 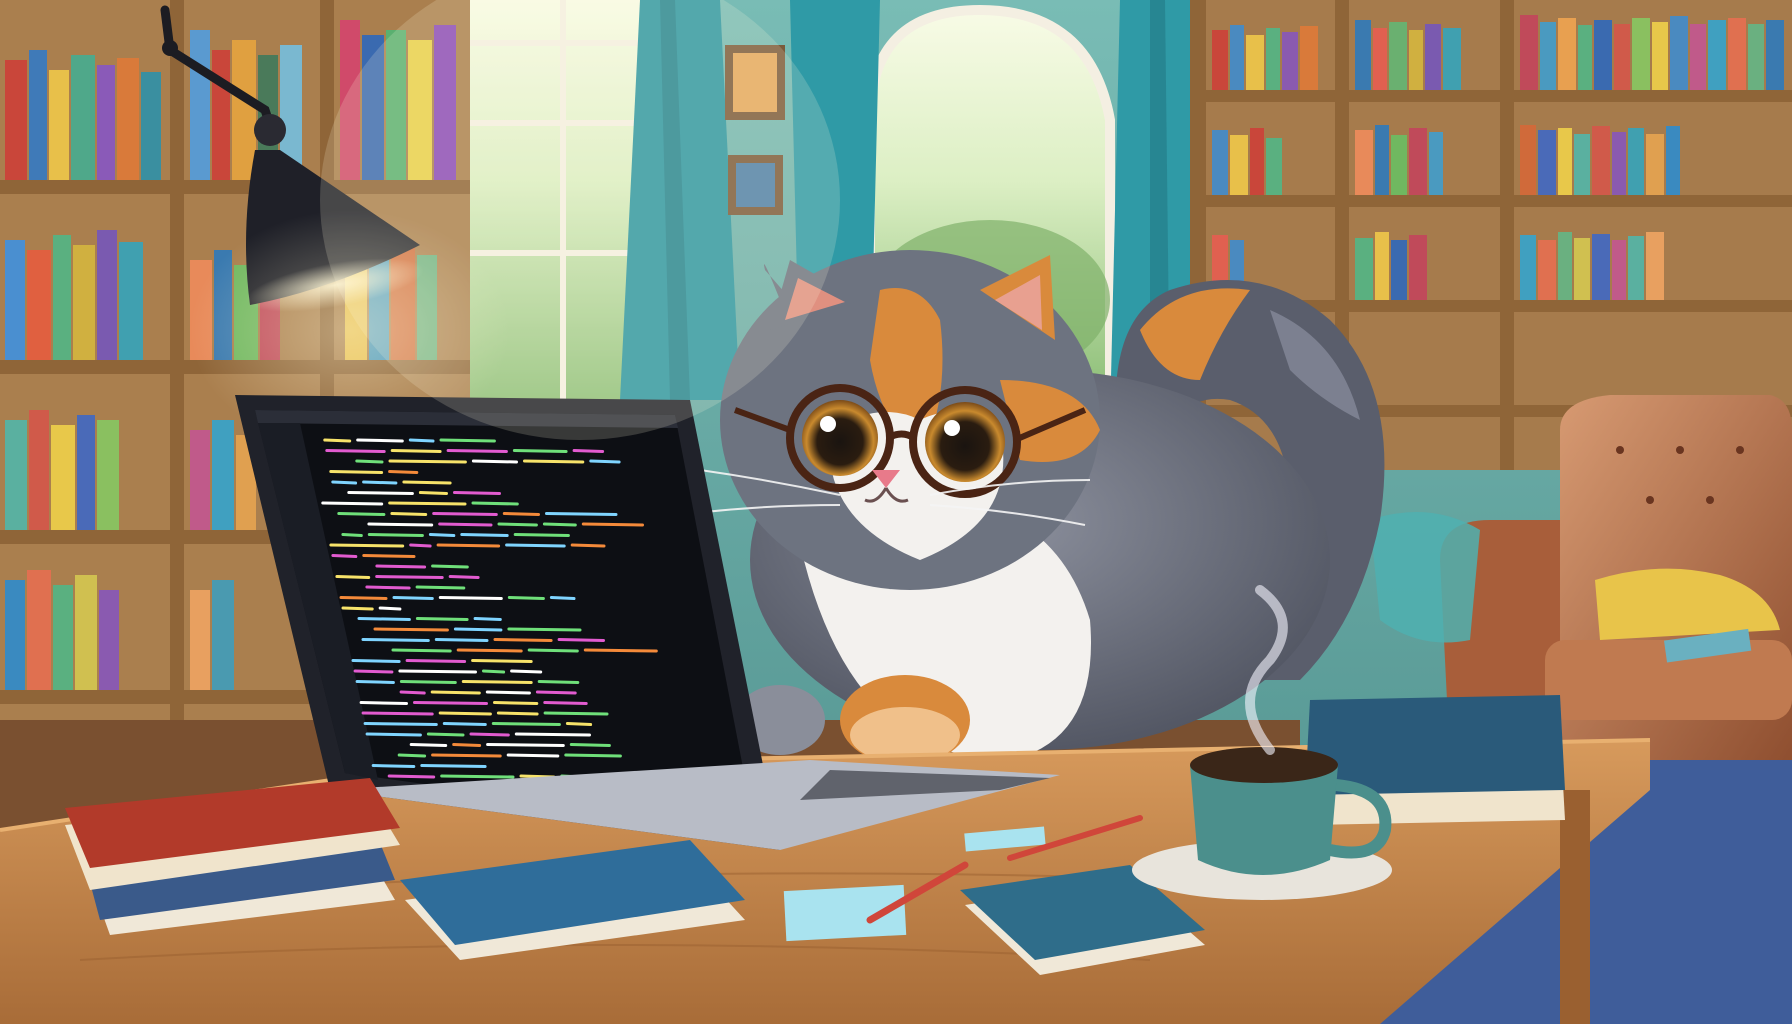 I want to click on book-stack-right, so click(x=1435, y=760).